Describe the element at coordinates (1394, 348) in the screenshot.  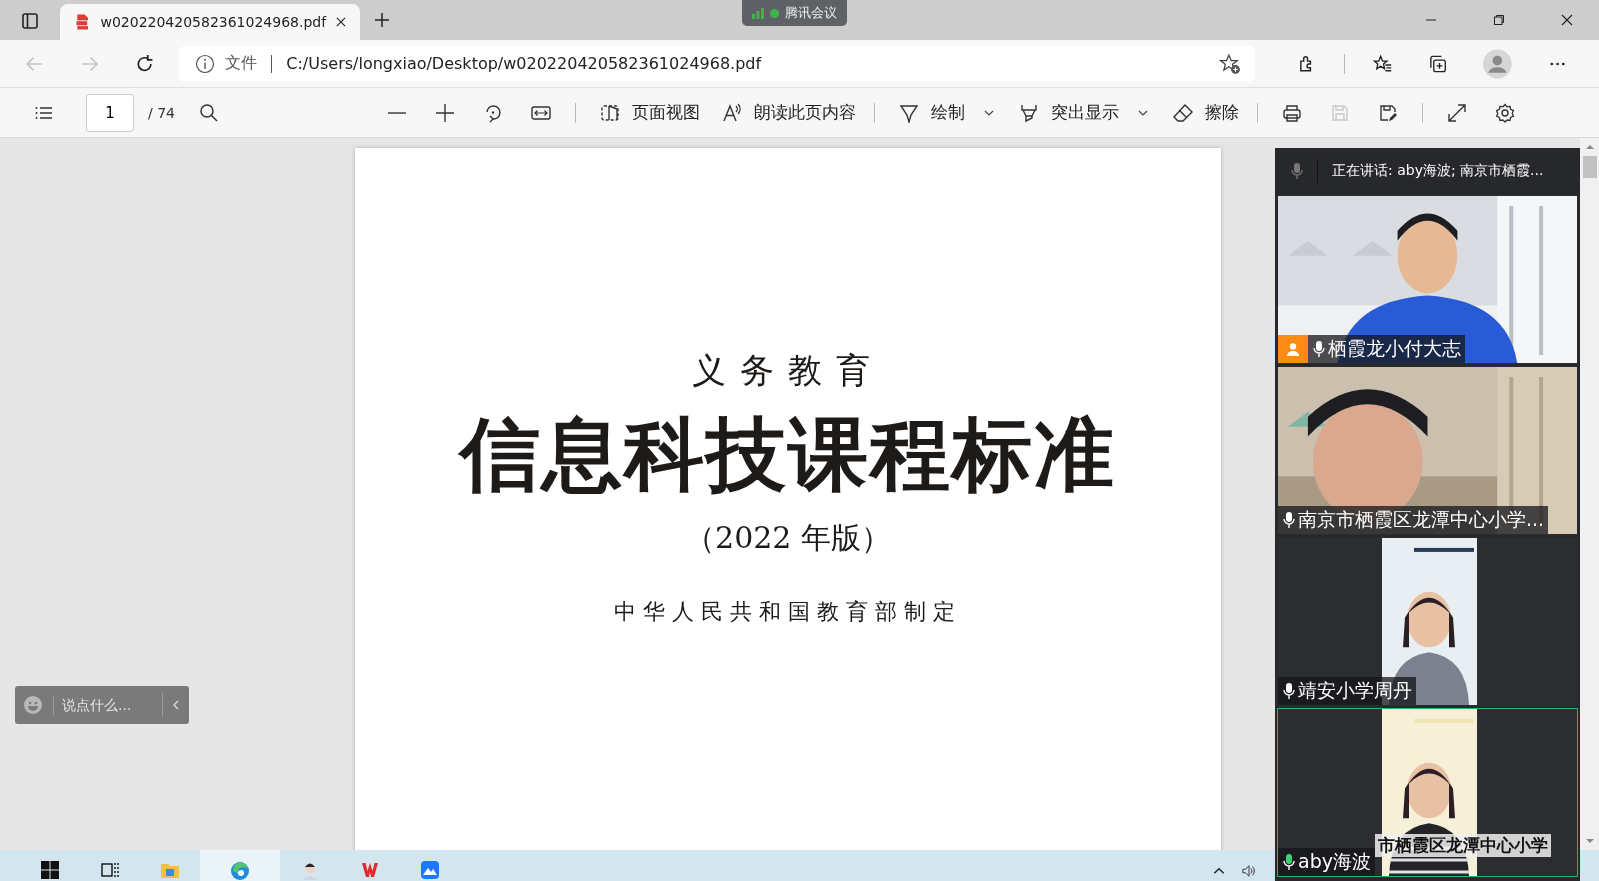
I see `participant-name: 栖霞龙小付大志` at that location.